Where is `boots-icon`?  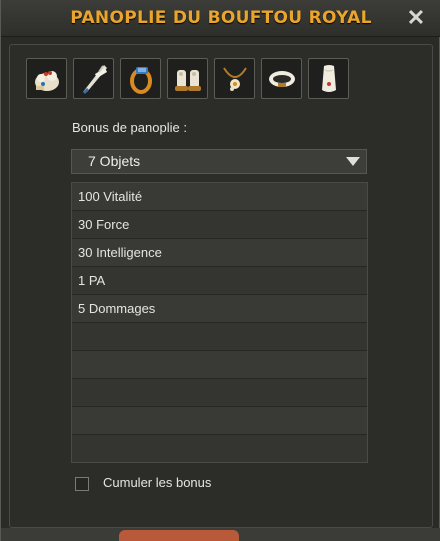
boots-icon is located at coordinates (187, 80).